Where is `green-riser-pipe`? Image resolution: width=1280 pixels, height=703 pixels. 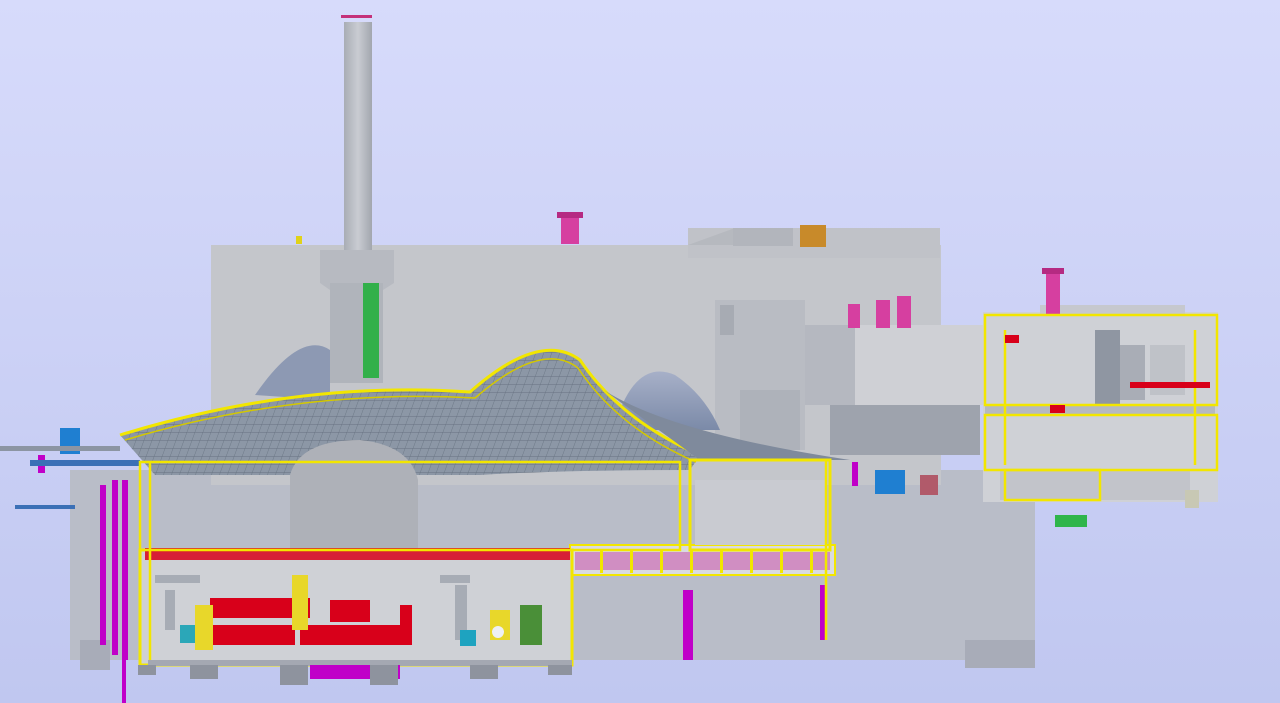
green-riser-pipe is located at coordinates (371, 330).